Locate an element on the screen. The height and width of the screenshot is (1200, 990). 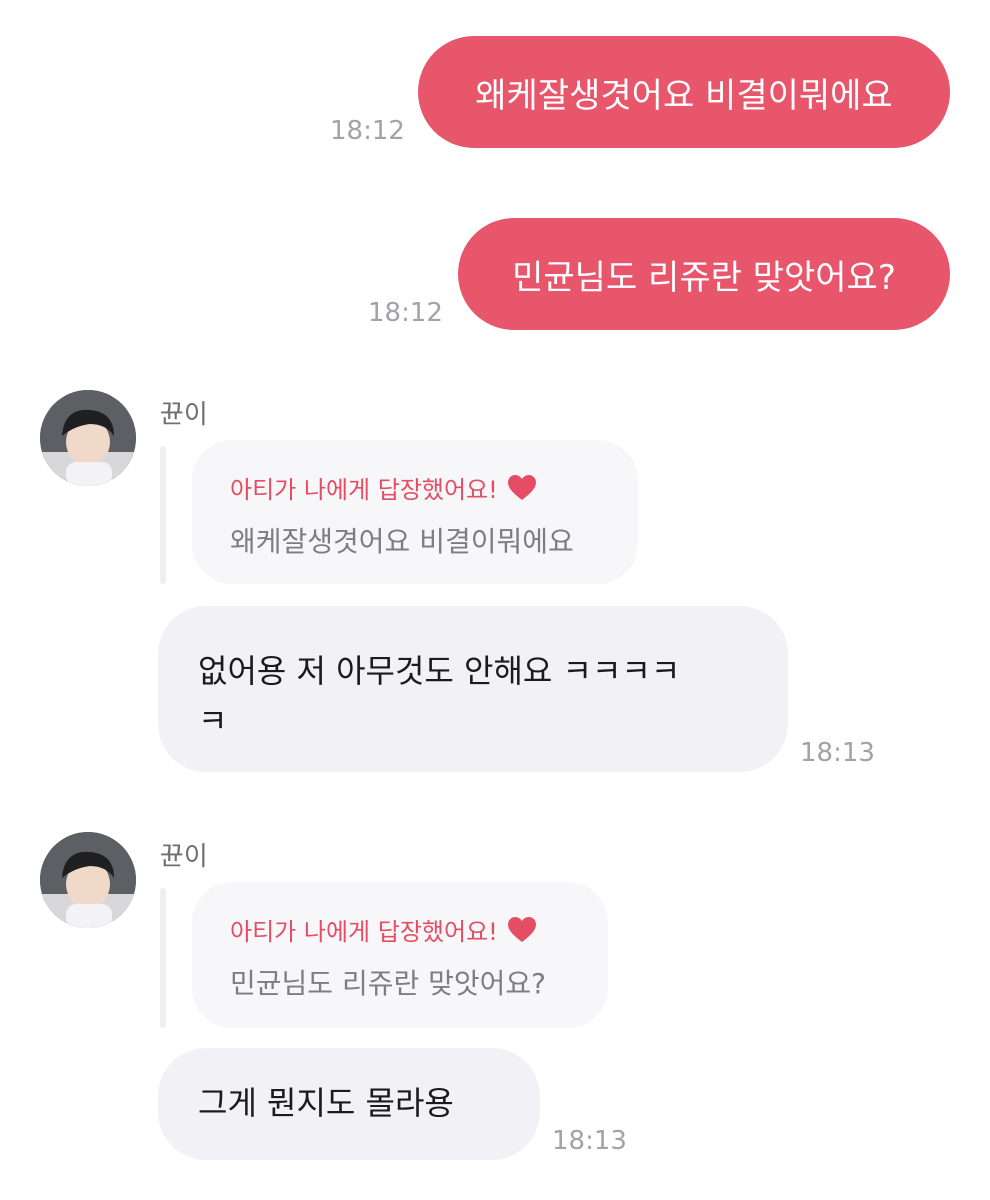
message-line: ㅋ is located at coordinates (213, 721).